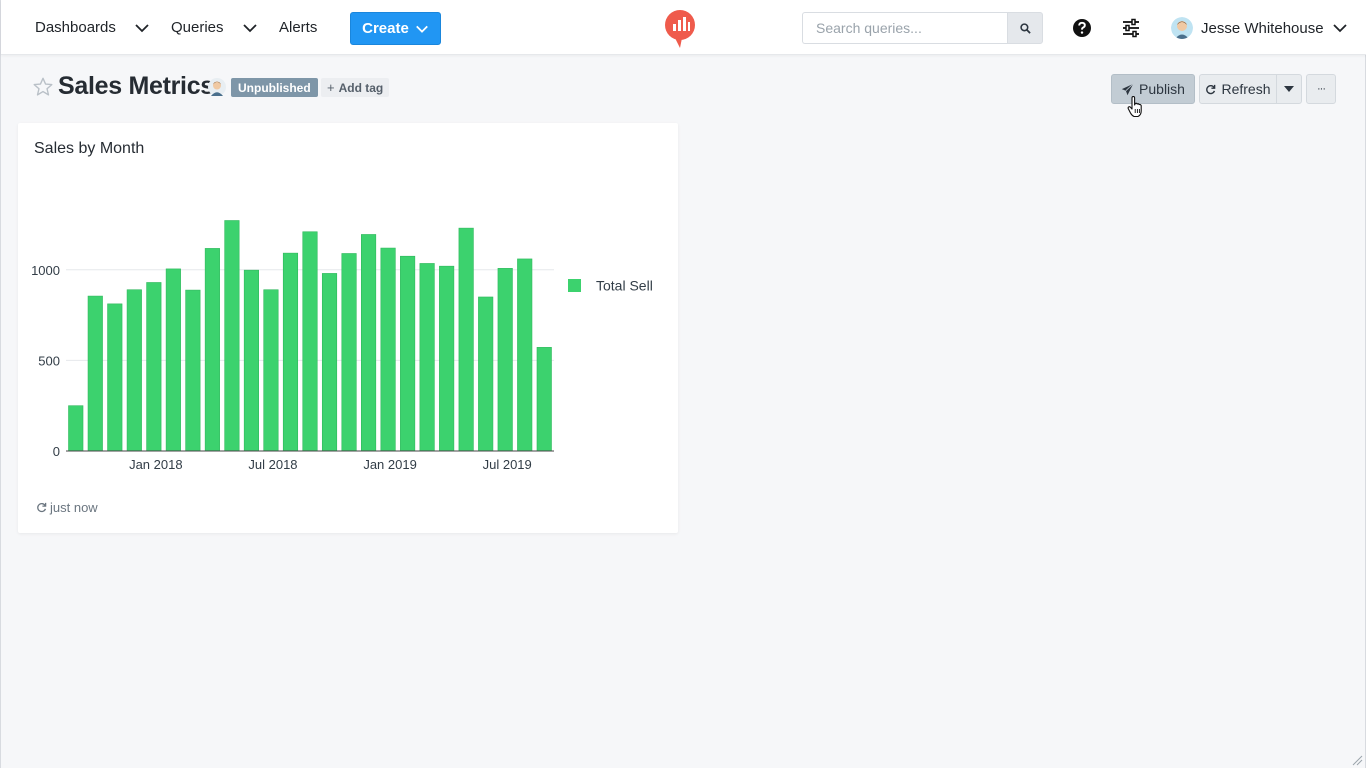 The height and width of the screenshot is (768, 1366). I want to click on avatar, so click(1182, 28).